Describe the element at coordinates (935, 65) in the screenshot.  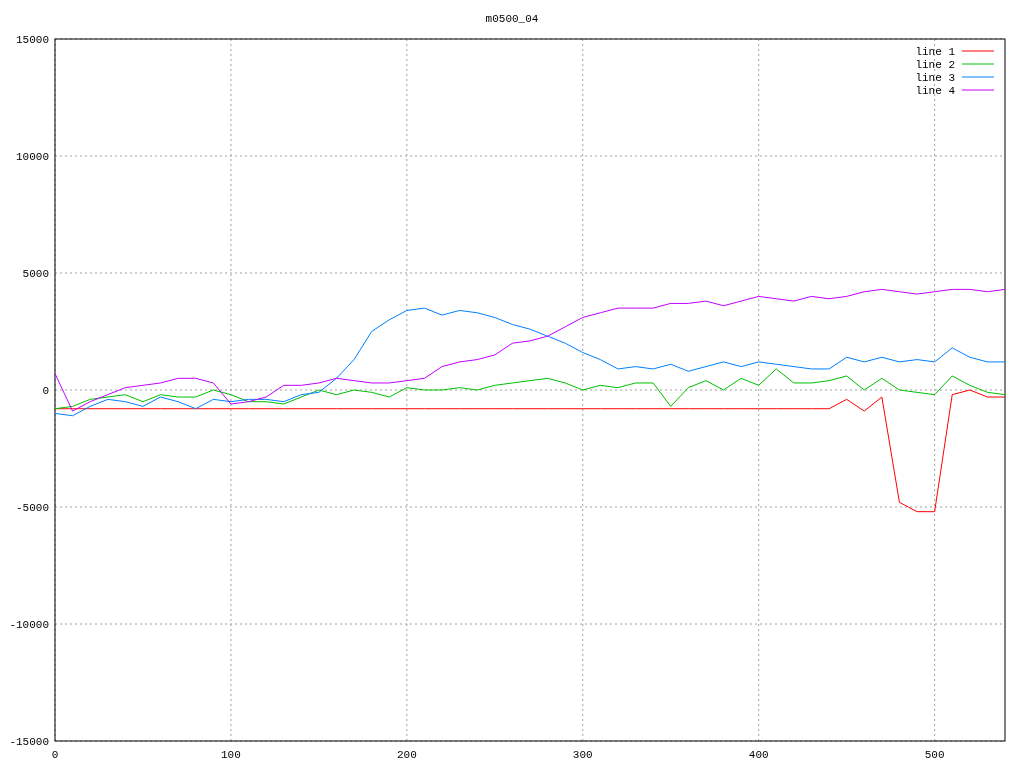
I see `legend-label: line 2` at that location.